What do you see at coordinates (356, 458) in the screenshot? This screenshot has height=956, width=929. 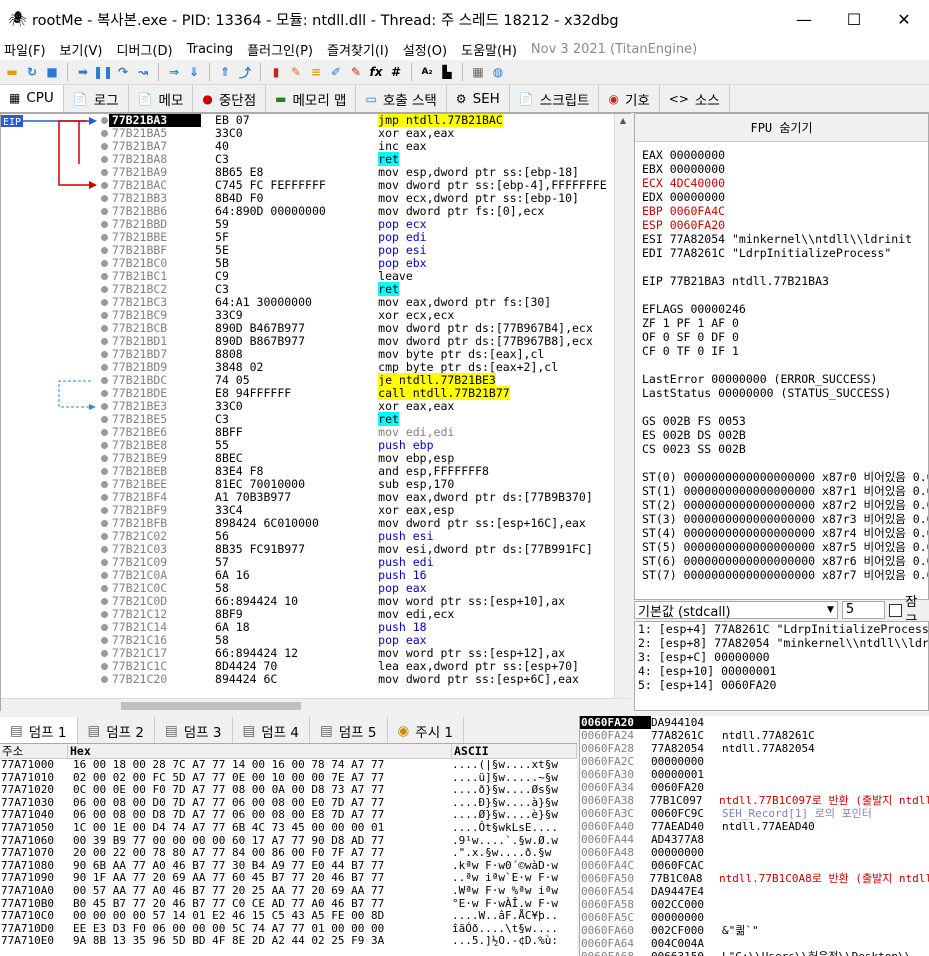 I see `disasm-row: 77B21BE9 8BEC mov ebp,esp` at bounding box center [356, 458].